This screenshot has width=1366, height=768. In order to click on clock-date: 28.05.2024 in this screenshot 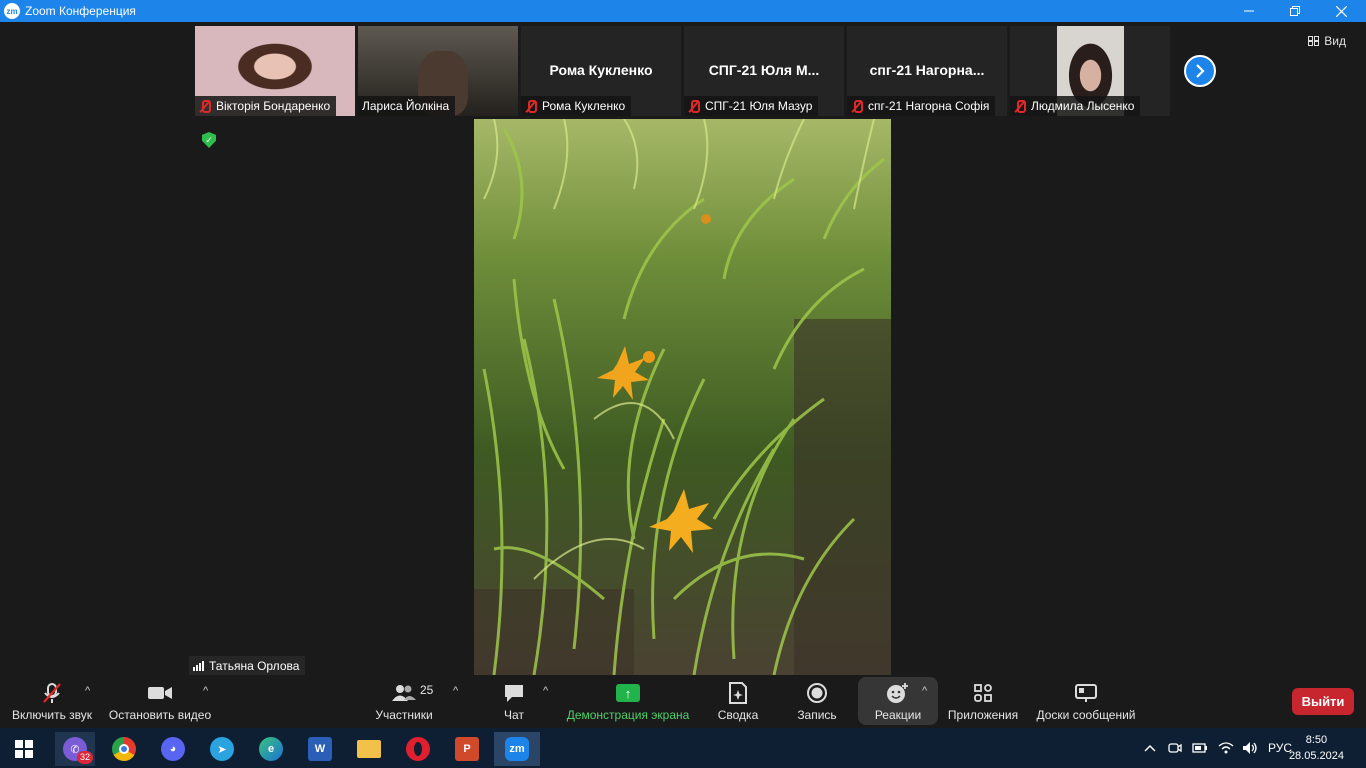, I will do `click(1316, 756)`.